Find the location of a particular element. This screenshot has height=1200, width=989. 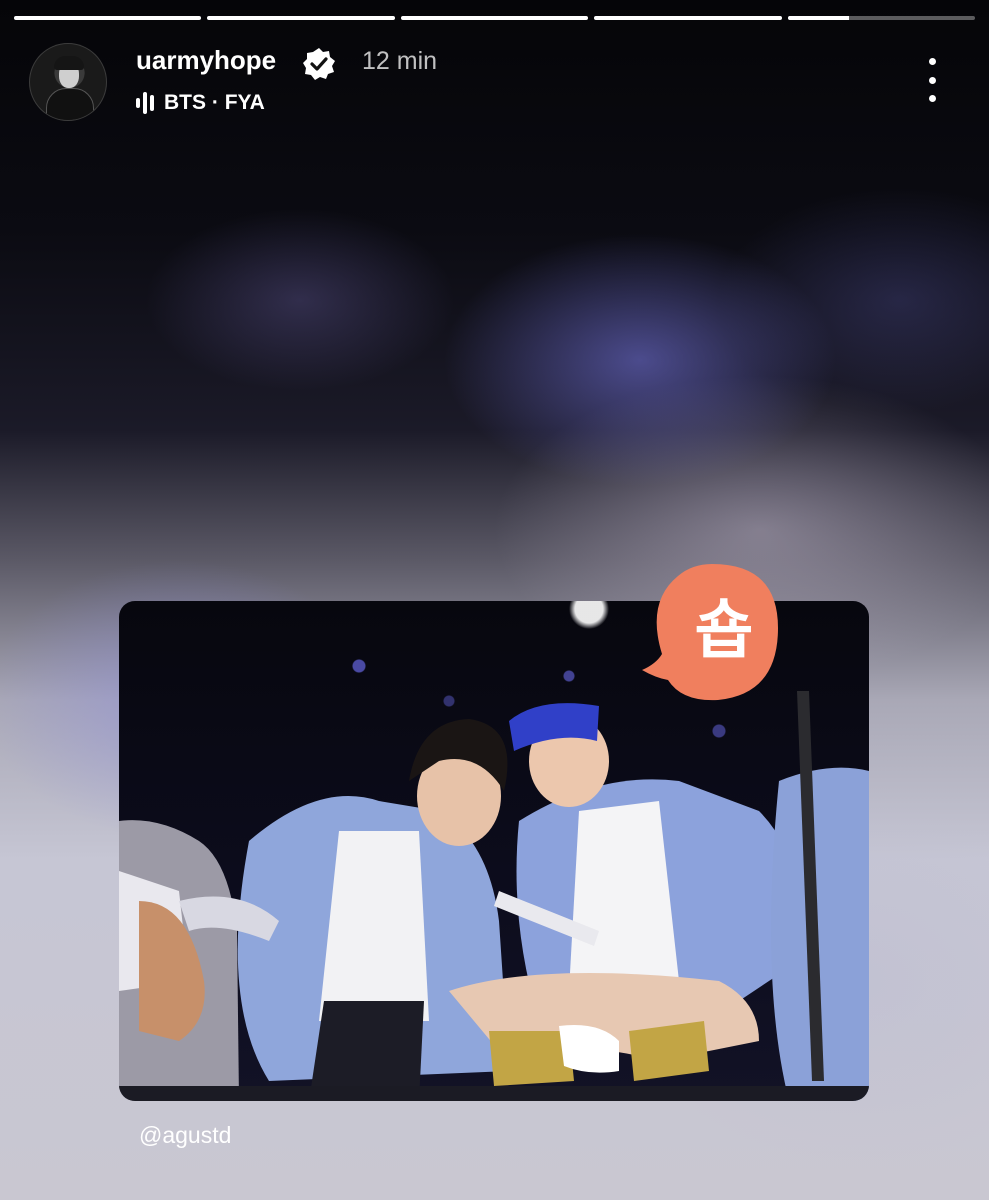

music-info: BTS · FYA is located at coordinates (200, 103).